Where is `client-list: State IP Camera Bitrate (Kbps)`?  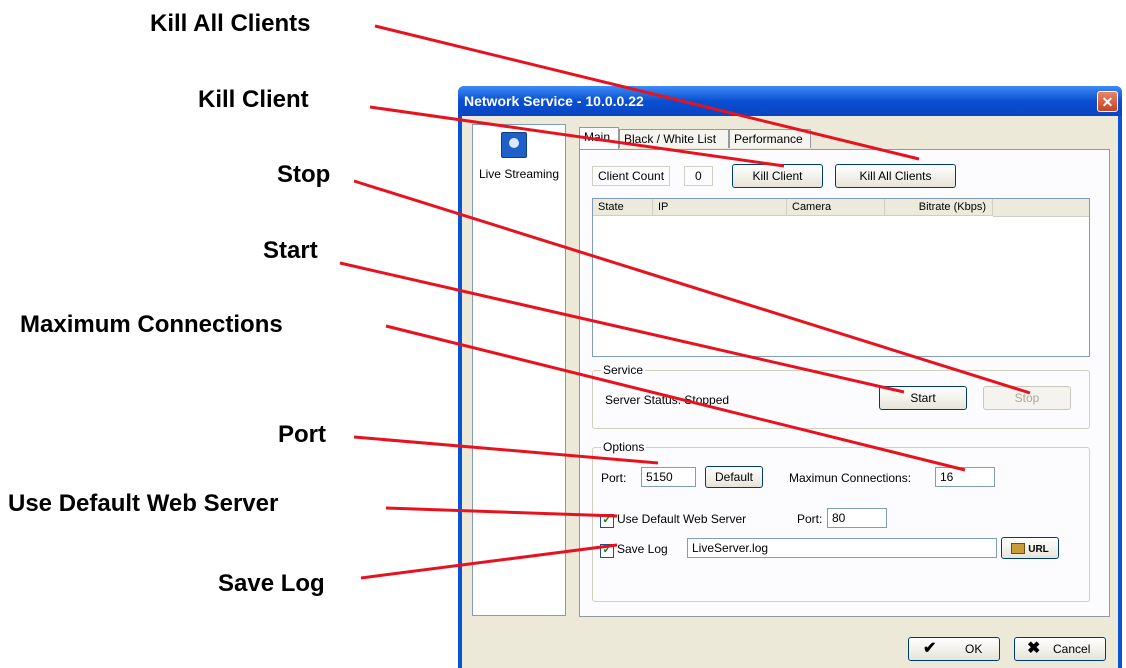 client-list: State IP Camera Bitrate (Kbps) is located at coordinates (841, 277).